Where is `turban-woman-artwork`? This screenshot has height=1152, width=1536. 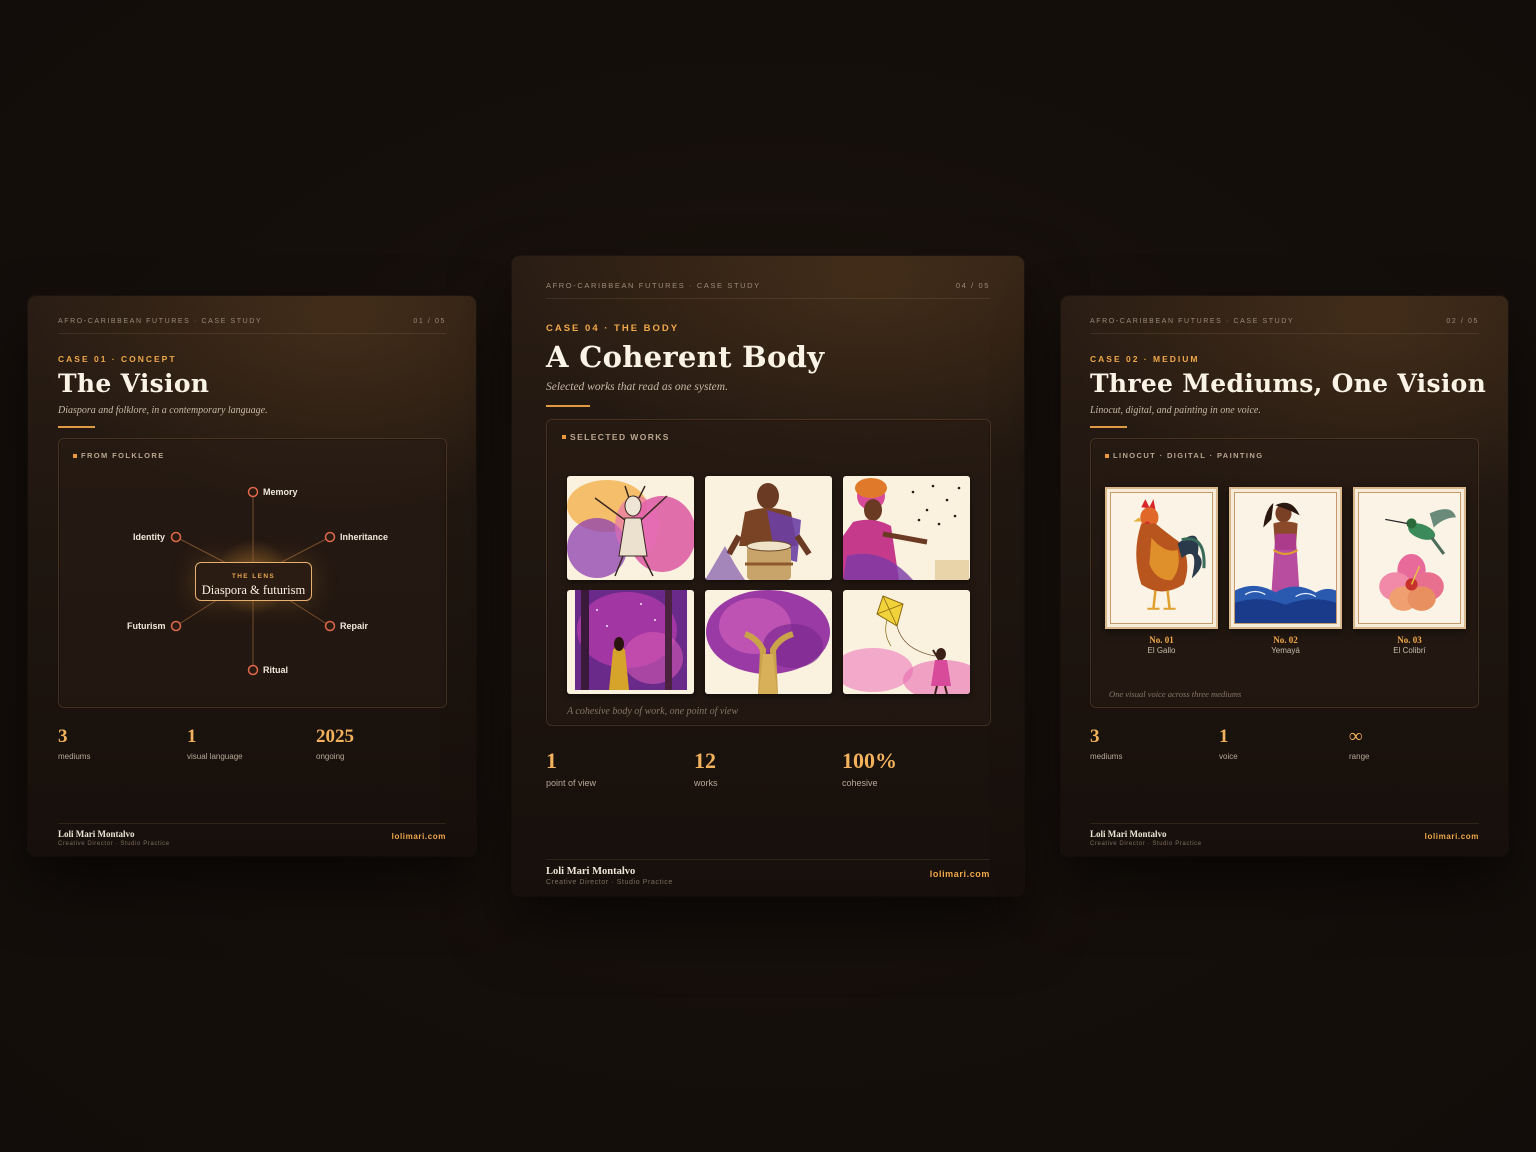
turban-woman-artwork is located at coordinates (906, 528).